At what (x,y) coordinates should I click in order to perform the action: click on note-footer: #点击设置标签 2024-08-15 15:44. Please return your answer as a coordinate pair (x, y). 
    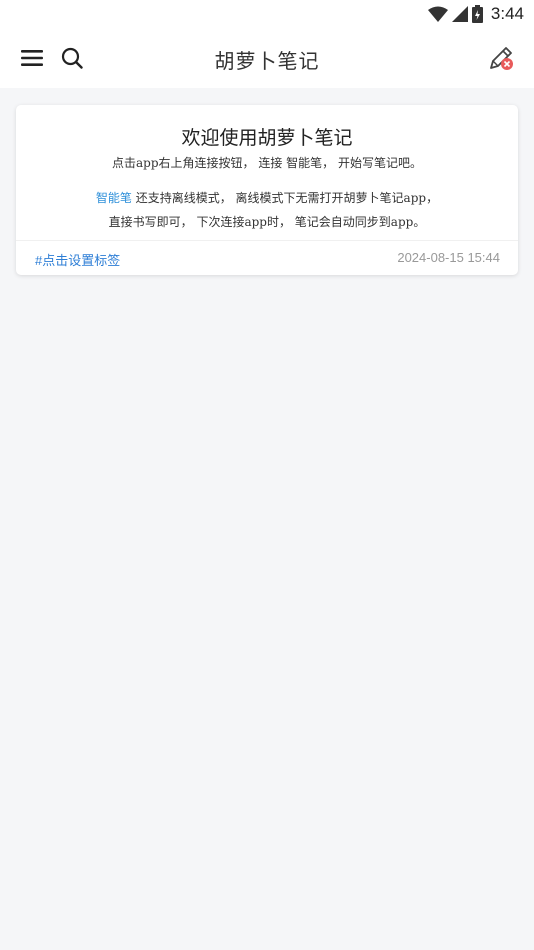
    Looking at the image, I should click on (267, 258).